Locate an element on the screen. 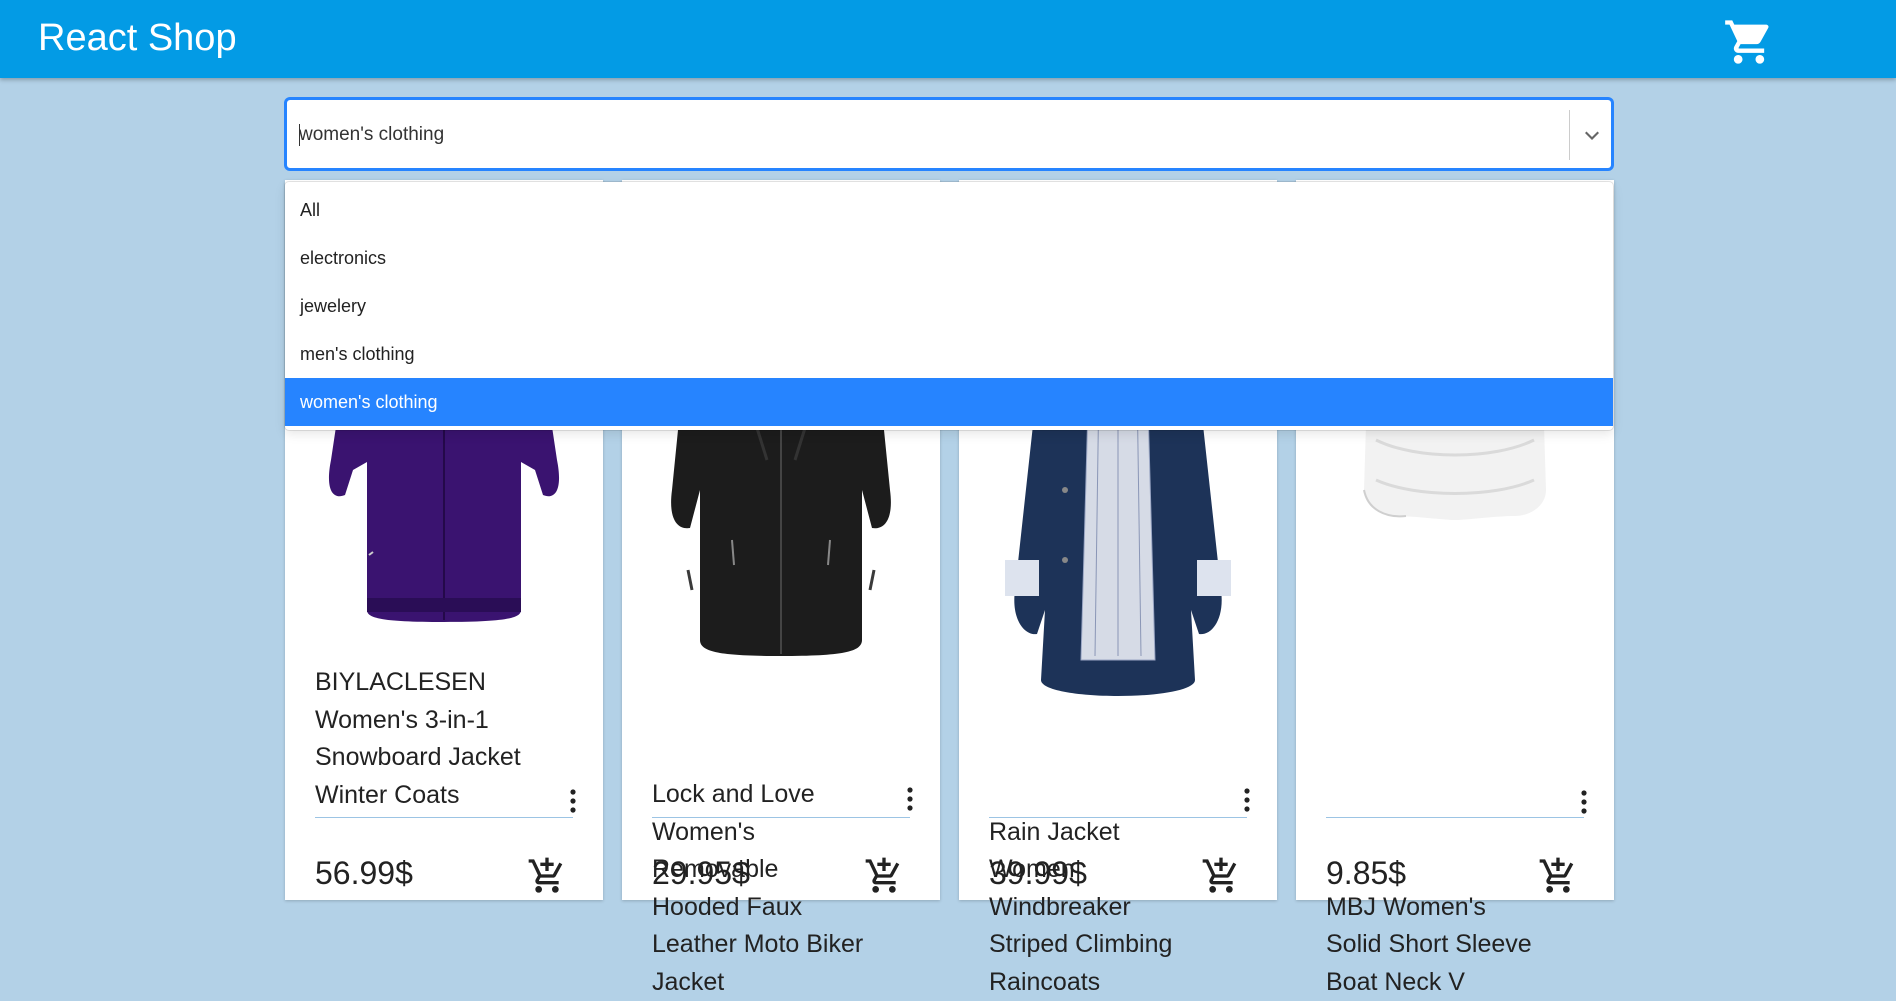 This screenshot has height=1001, width=1896. cart-button is located at coordinates (1749, 42).